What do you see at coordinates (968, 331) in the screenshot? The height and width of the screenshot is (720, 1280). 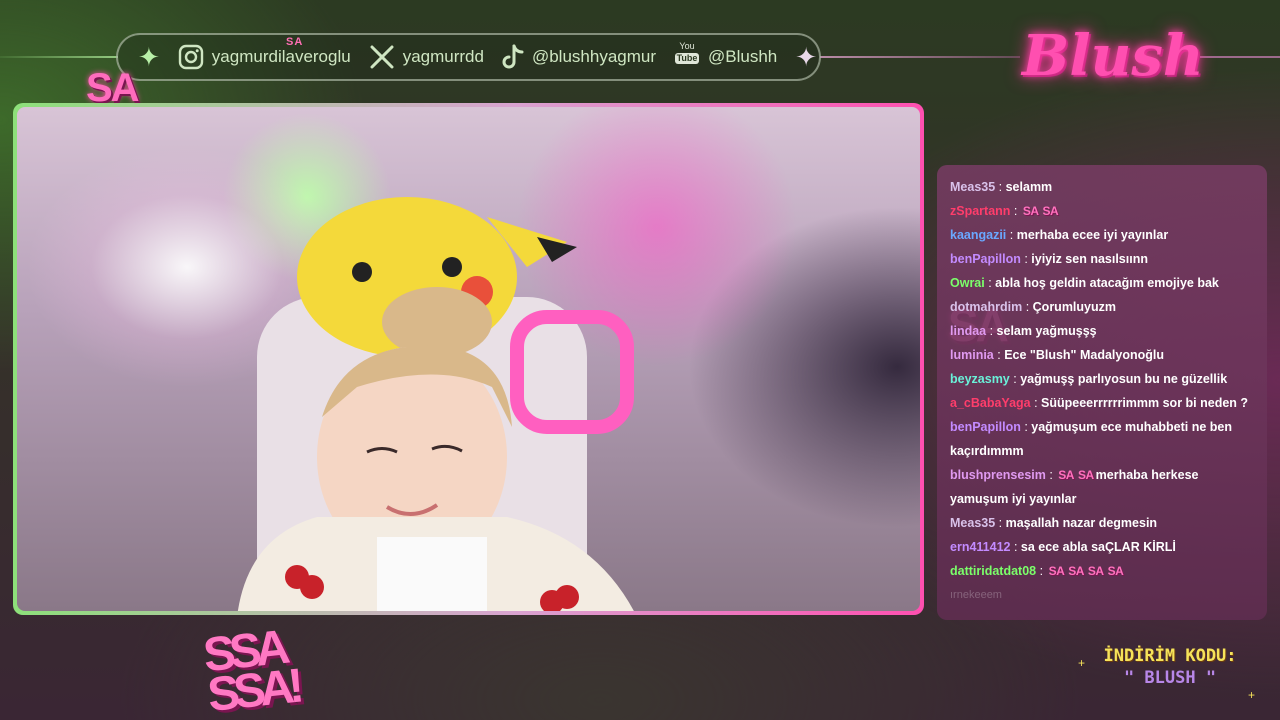 I see `chat-username: lindaa` at bounding box center [968, 331].